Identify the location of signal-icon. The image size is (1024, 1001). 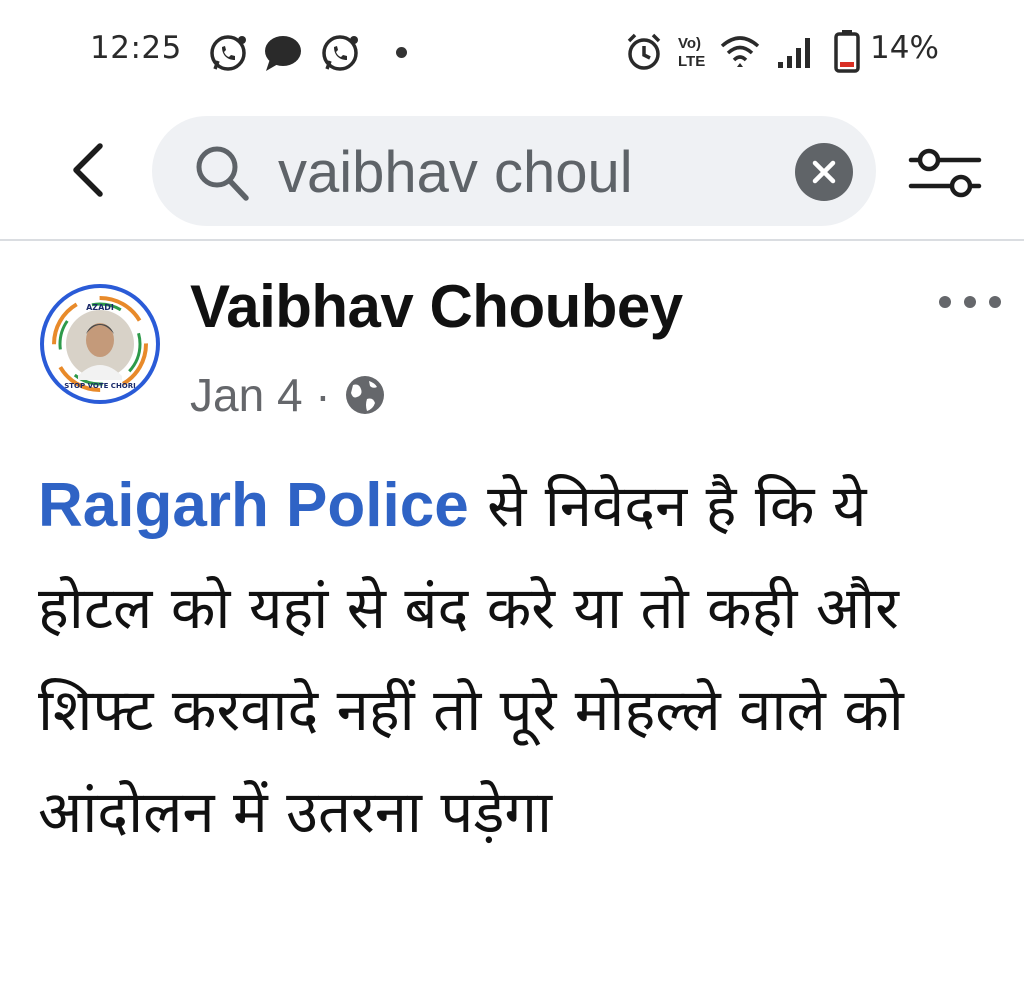
(794, 53).